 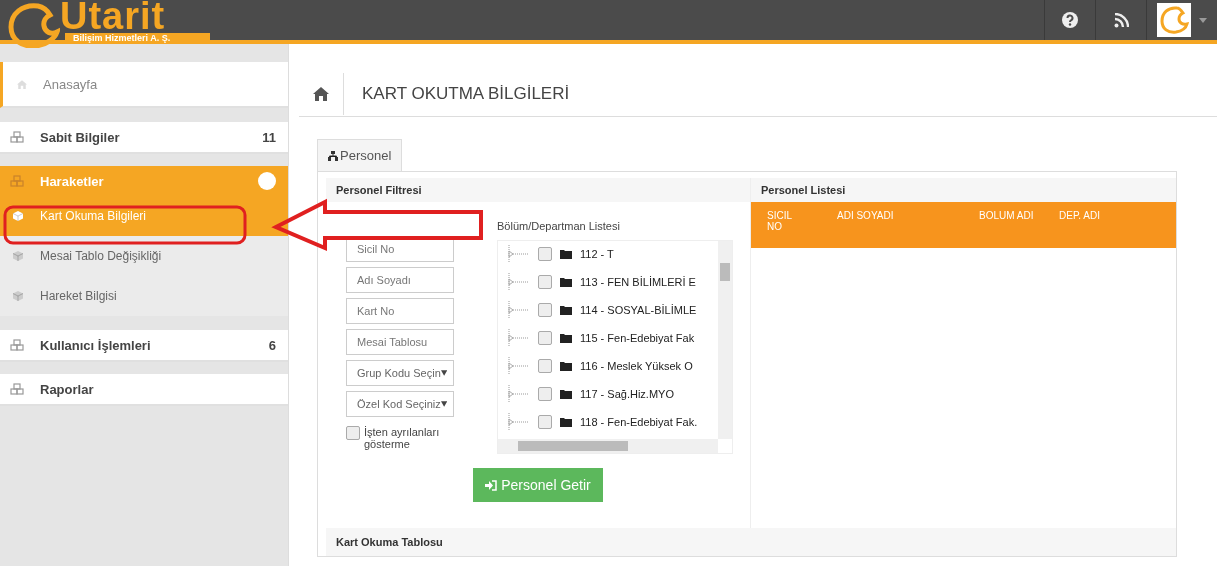 What do you see at coordinates (963, 190) in the screenshot?
I see `section-header: Personel Listesi` at bounding box center [963, 190].